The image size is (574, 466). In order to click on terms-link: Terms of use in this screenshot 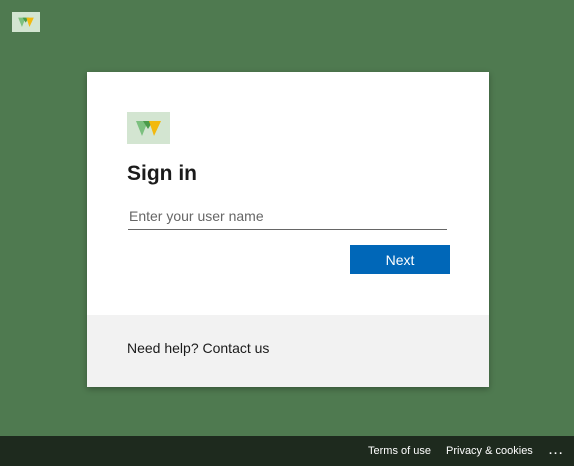, I will do `click(399, 451)`.